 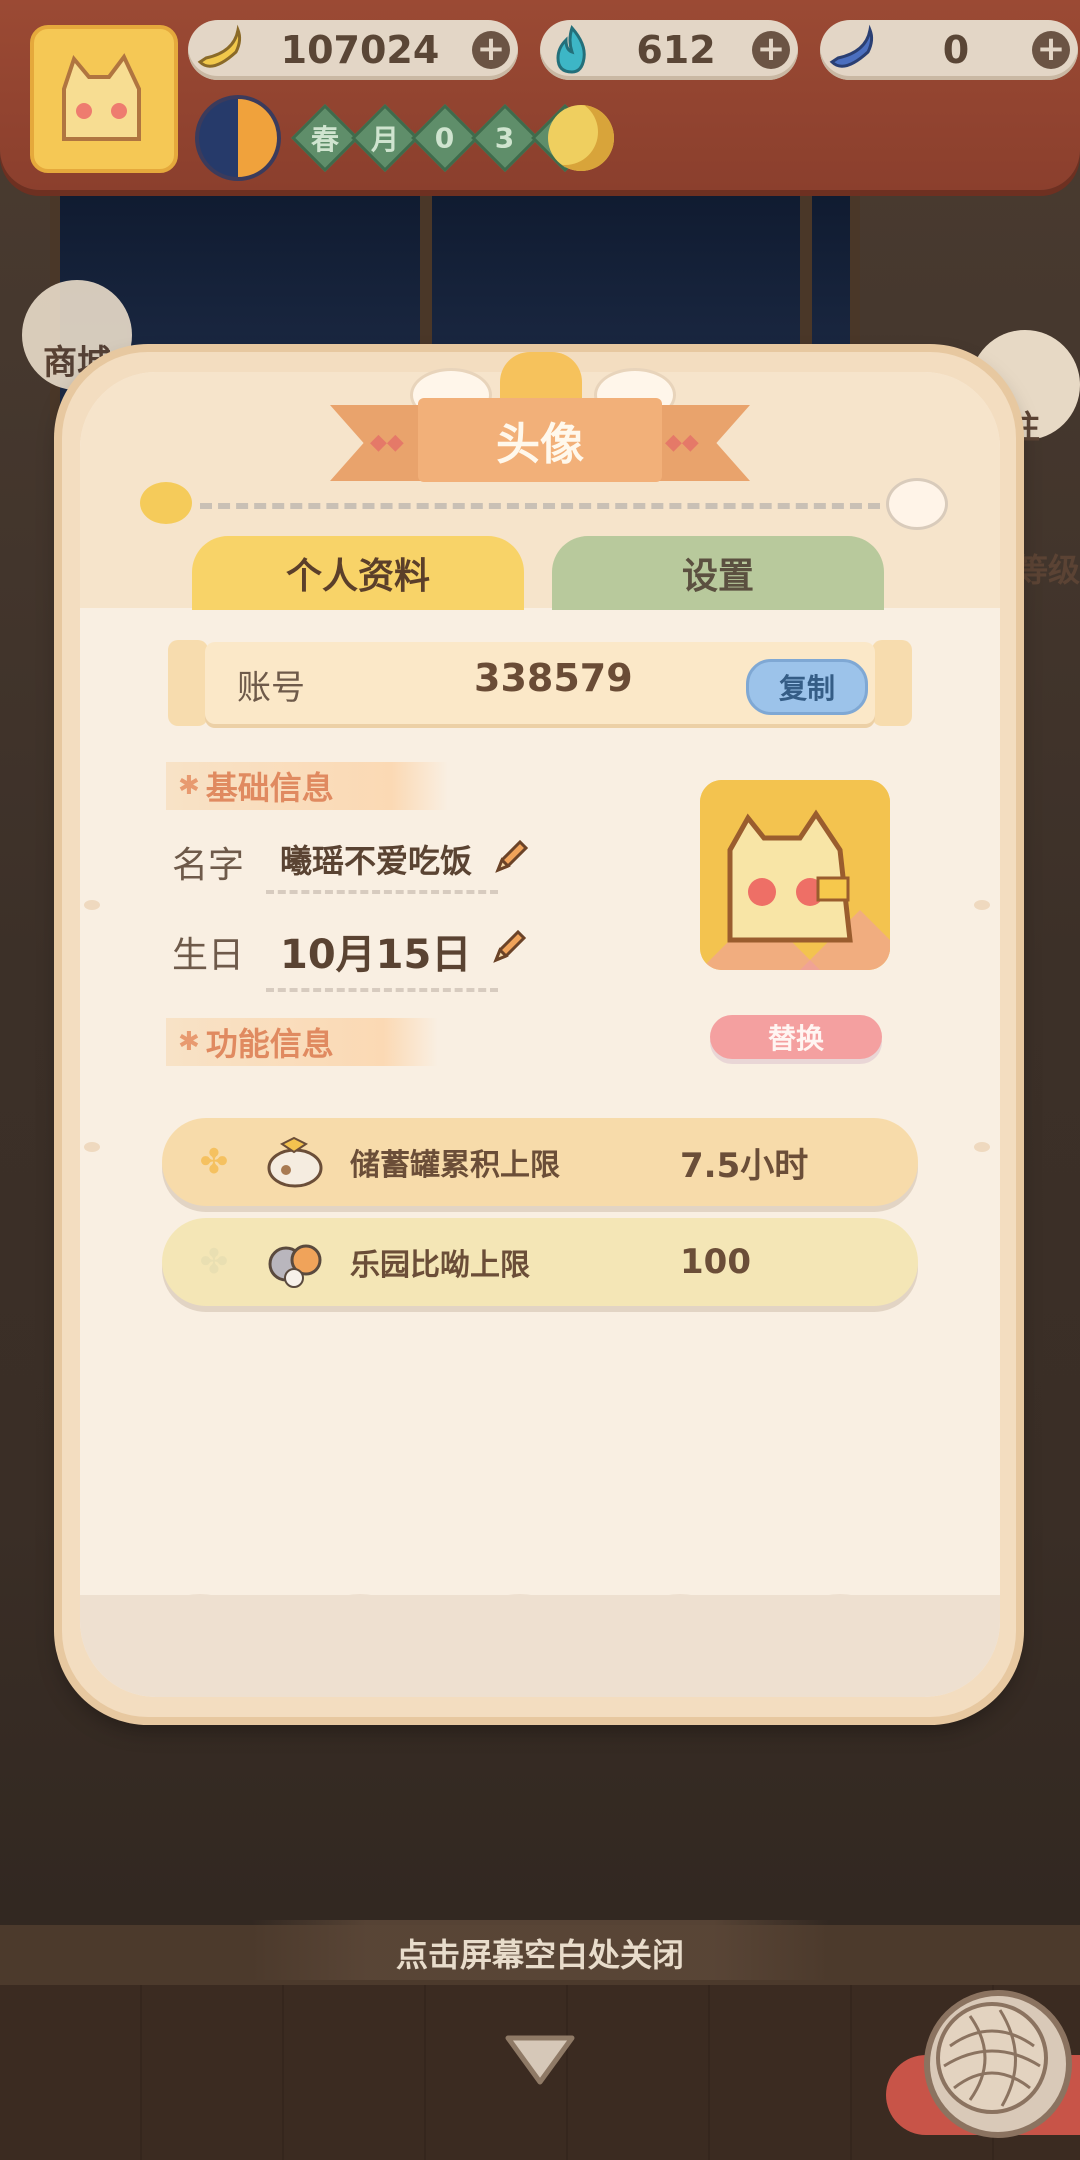 I want to click on cat-group-icon, so click(x=295, y=1262).